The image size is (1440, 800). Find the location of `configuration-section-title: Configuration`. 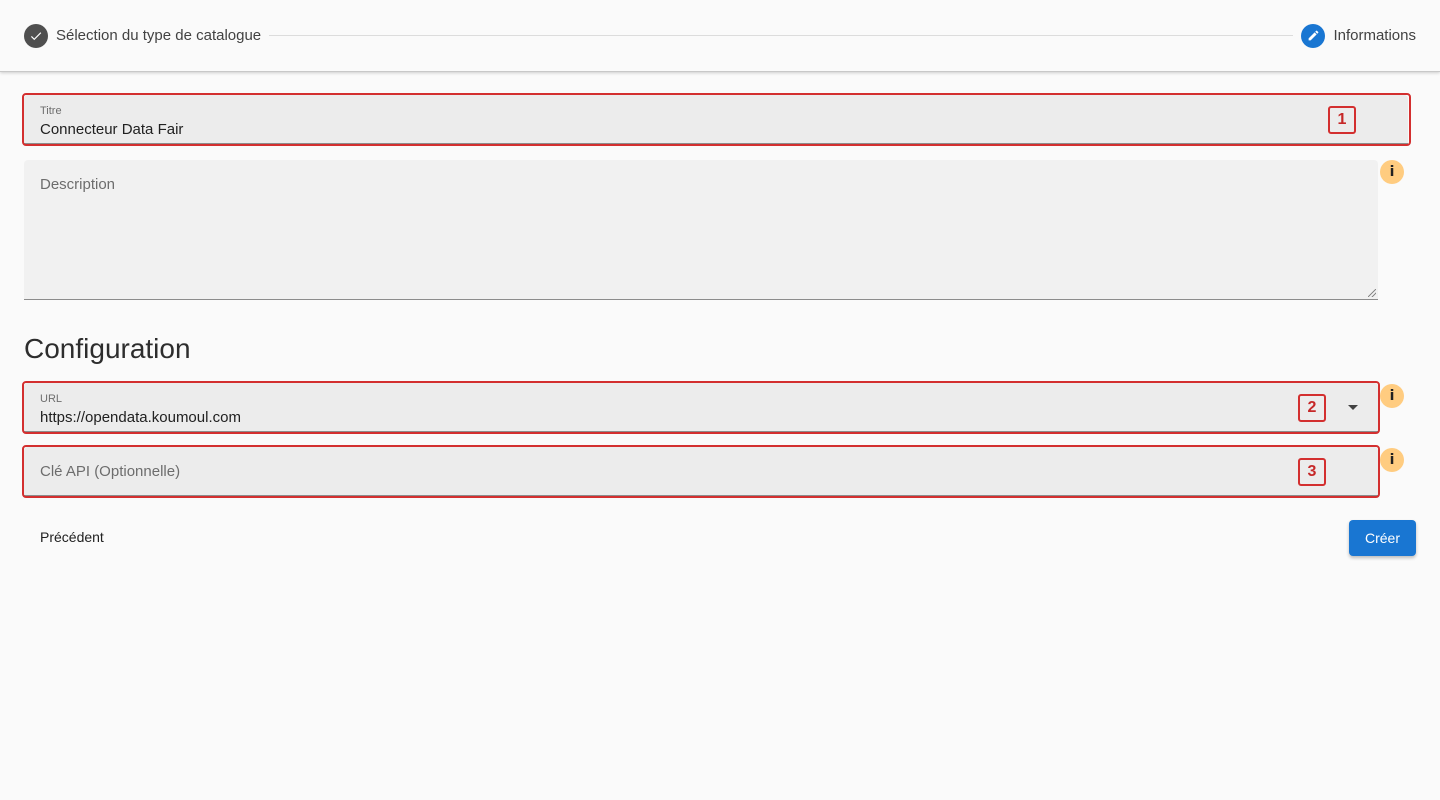

configuration-section-title: Configuration is located at coordinates (107, 348).